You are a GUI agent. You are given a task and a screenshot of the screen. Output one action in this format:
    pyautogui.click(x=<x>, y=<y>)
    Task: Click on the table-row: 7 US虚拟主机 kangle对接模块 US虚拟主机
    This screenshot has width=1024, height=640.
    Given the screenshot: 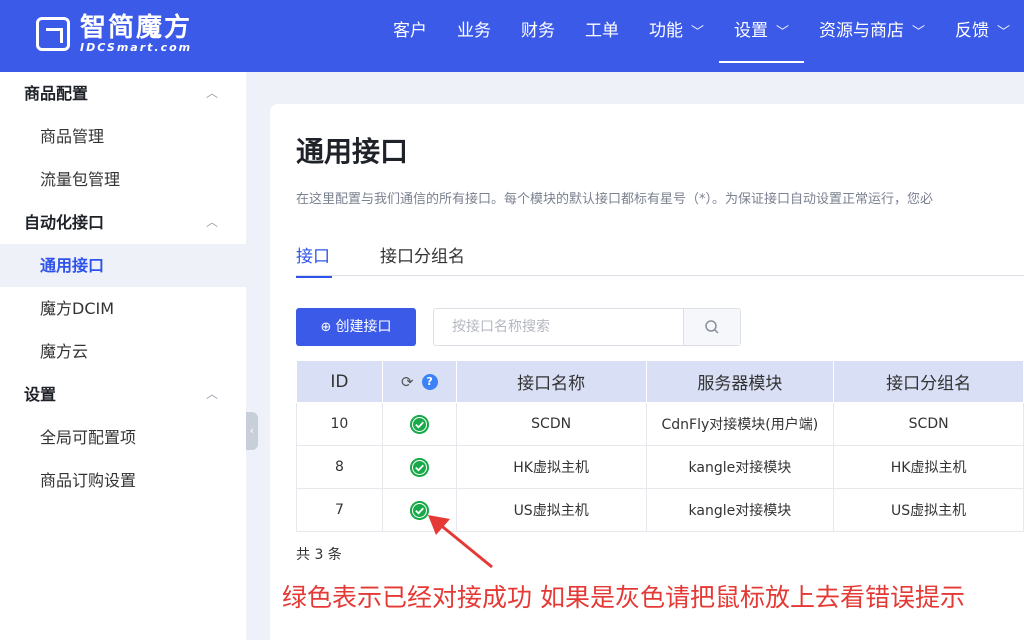 What is the action you would take?
    pyautogui.click(x=660, y=510)
    